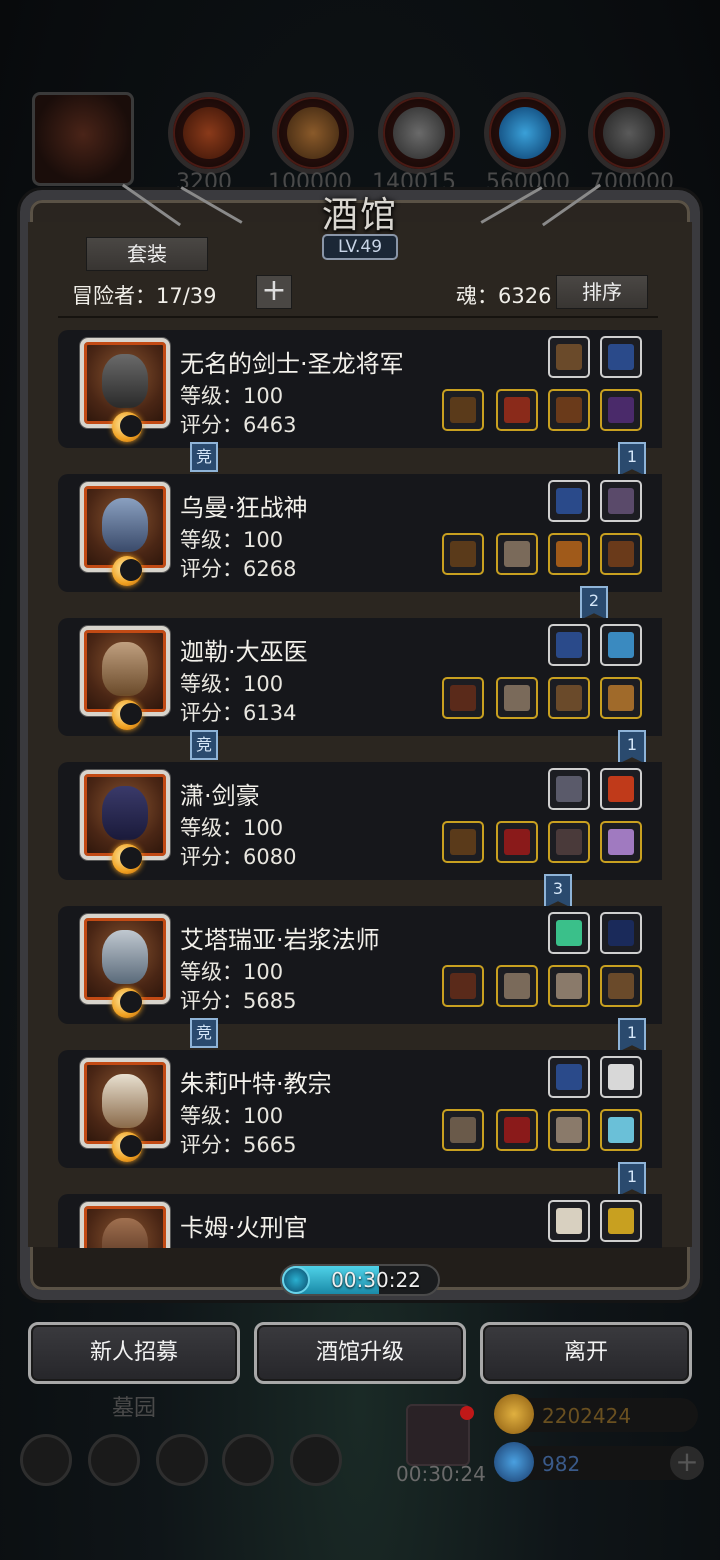  What do you see at coordinates (134, 1408) in the screenshot?
I see `location-label: 墓园` at bounding box center [134, 1408].